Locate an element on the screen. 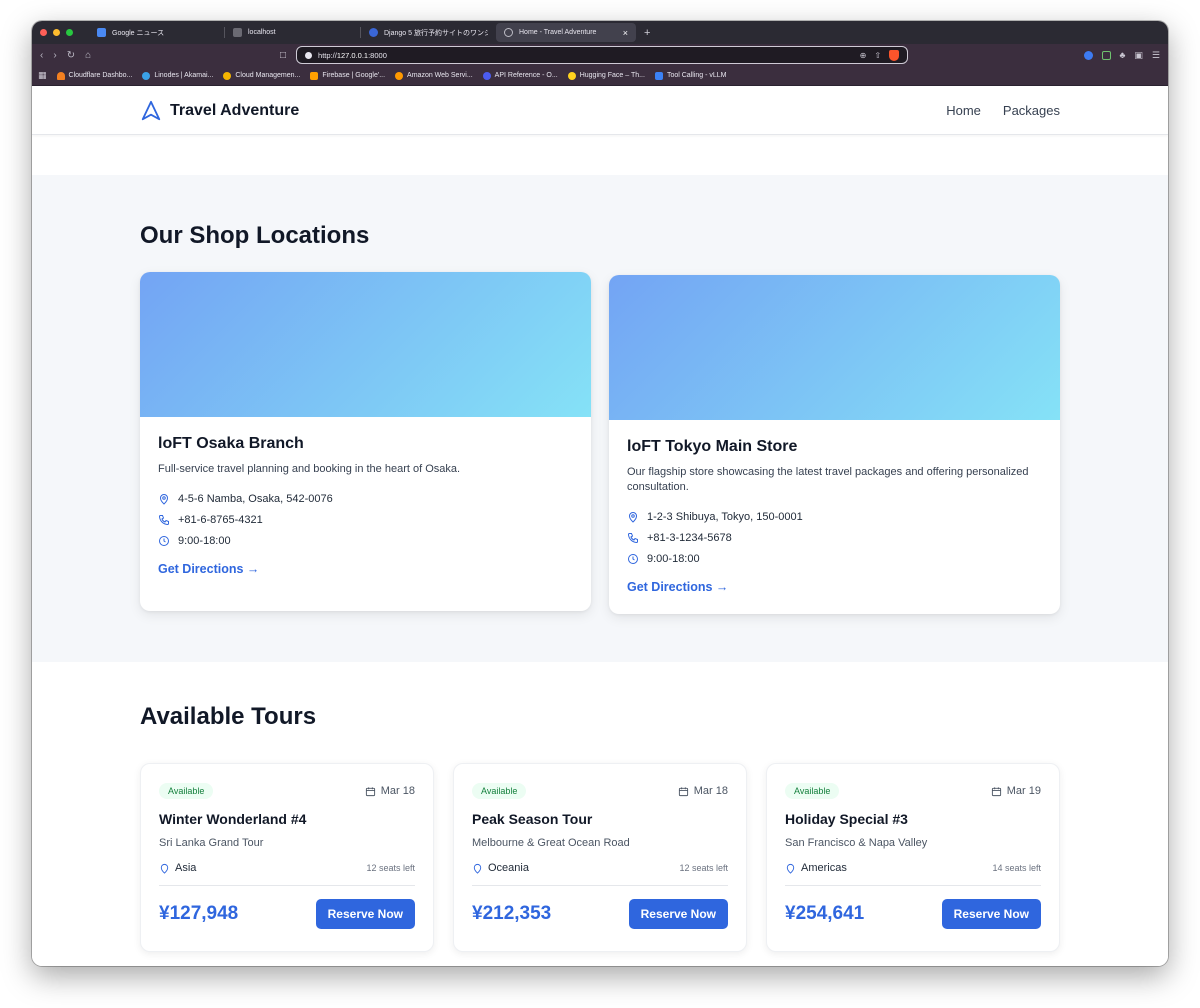 This screenshot has width=1200, height=1008. brand-logo-link: Travel Adventure is located at coordinates (219, 111).